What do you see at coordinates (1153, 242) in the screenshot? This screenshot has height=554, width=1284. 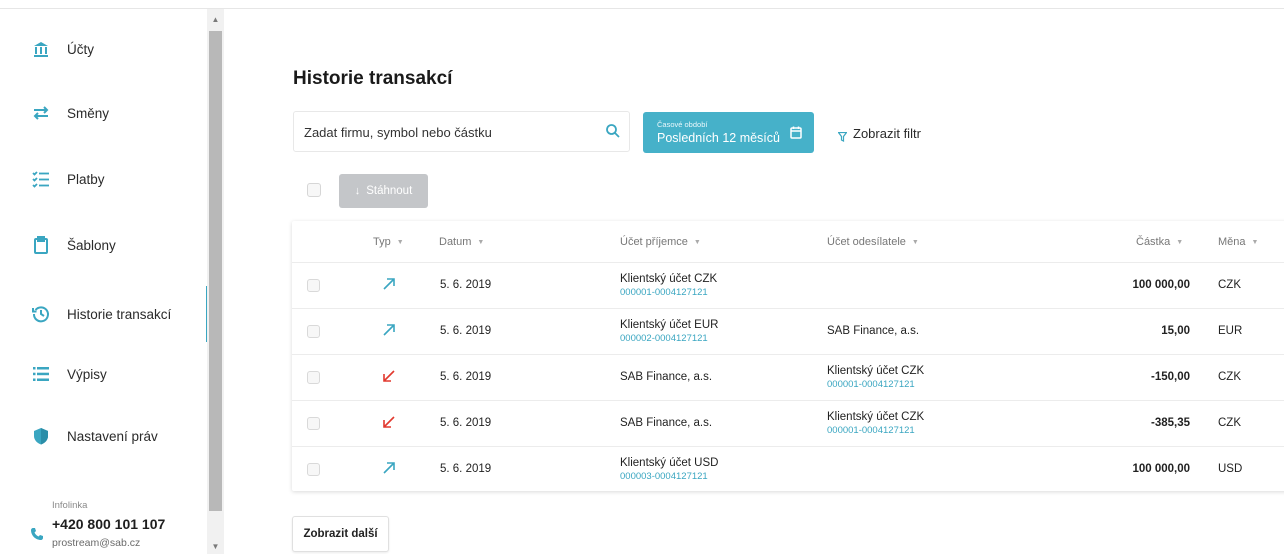 I see `column-header-label: Částka` at bounding box center [1153, 242].